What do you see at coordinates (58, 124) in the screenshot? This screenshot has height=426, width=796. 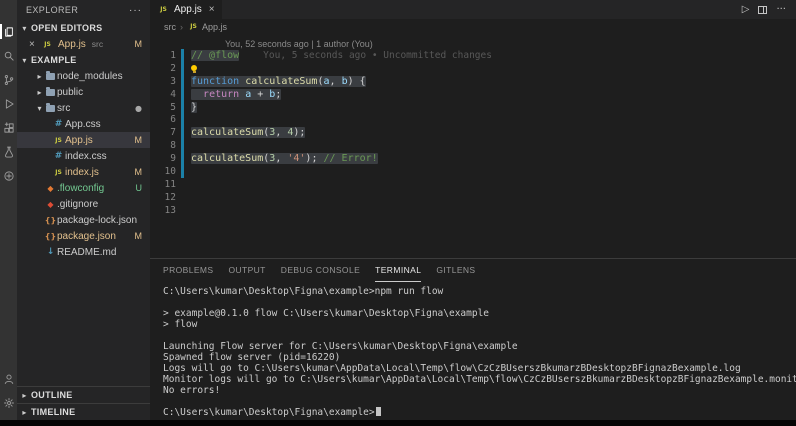 I see `css-icon` at bounding box center [58, 124].